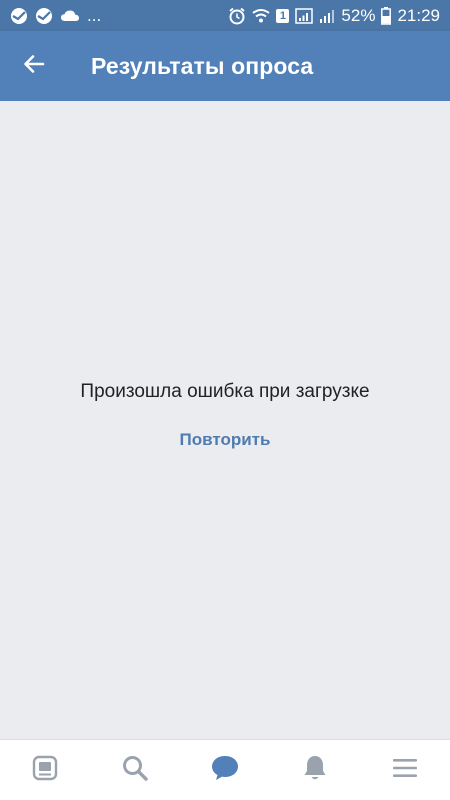 This screenshot has height=800, width=450. Describe the element at coordinates (70, 16) in the screenshot. I see `cloud-icon` at that location.